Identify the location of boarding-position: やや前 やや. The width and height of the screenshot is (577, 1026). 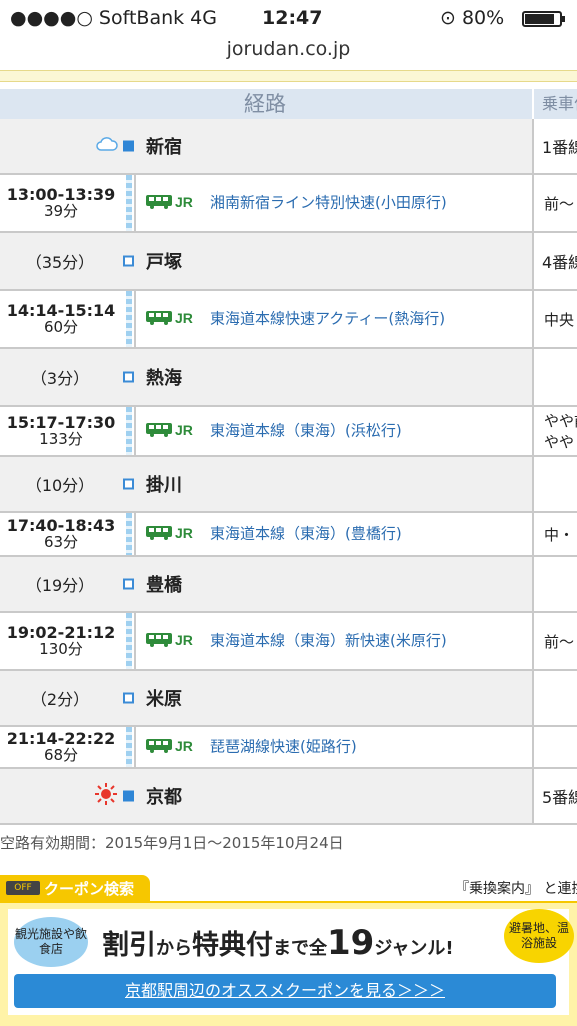
(554, 431).